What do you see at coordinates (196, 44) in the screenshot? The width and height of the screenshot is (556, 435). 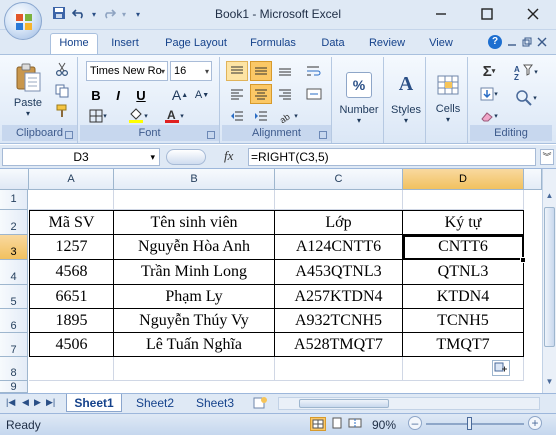 I see `tab-page-layout: Page Layout` at bounding box center [196, 44].